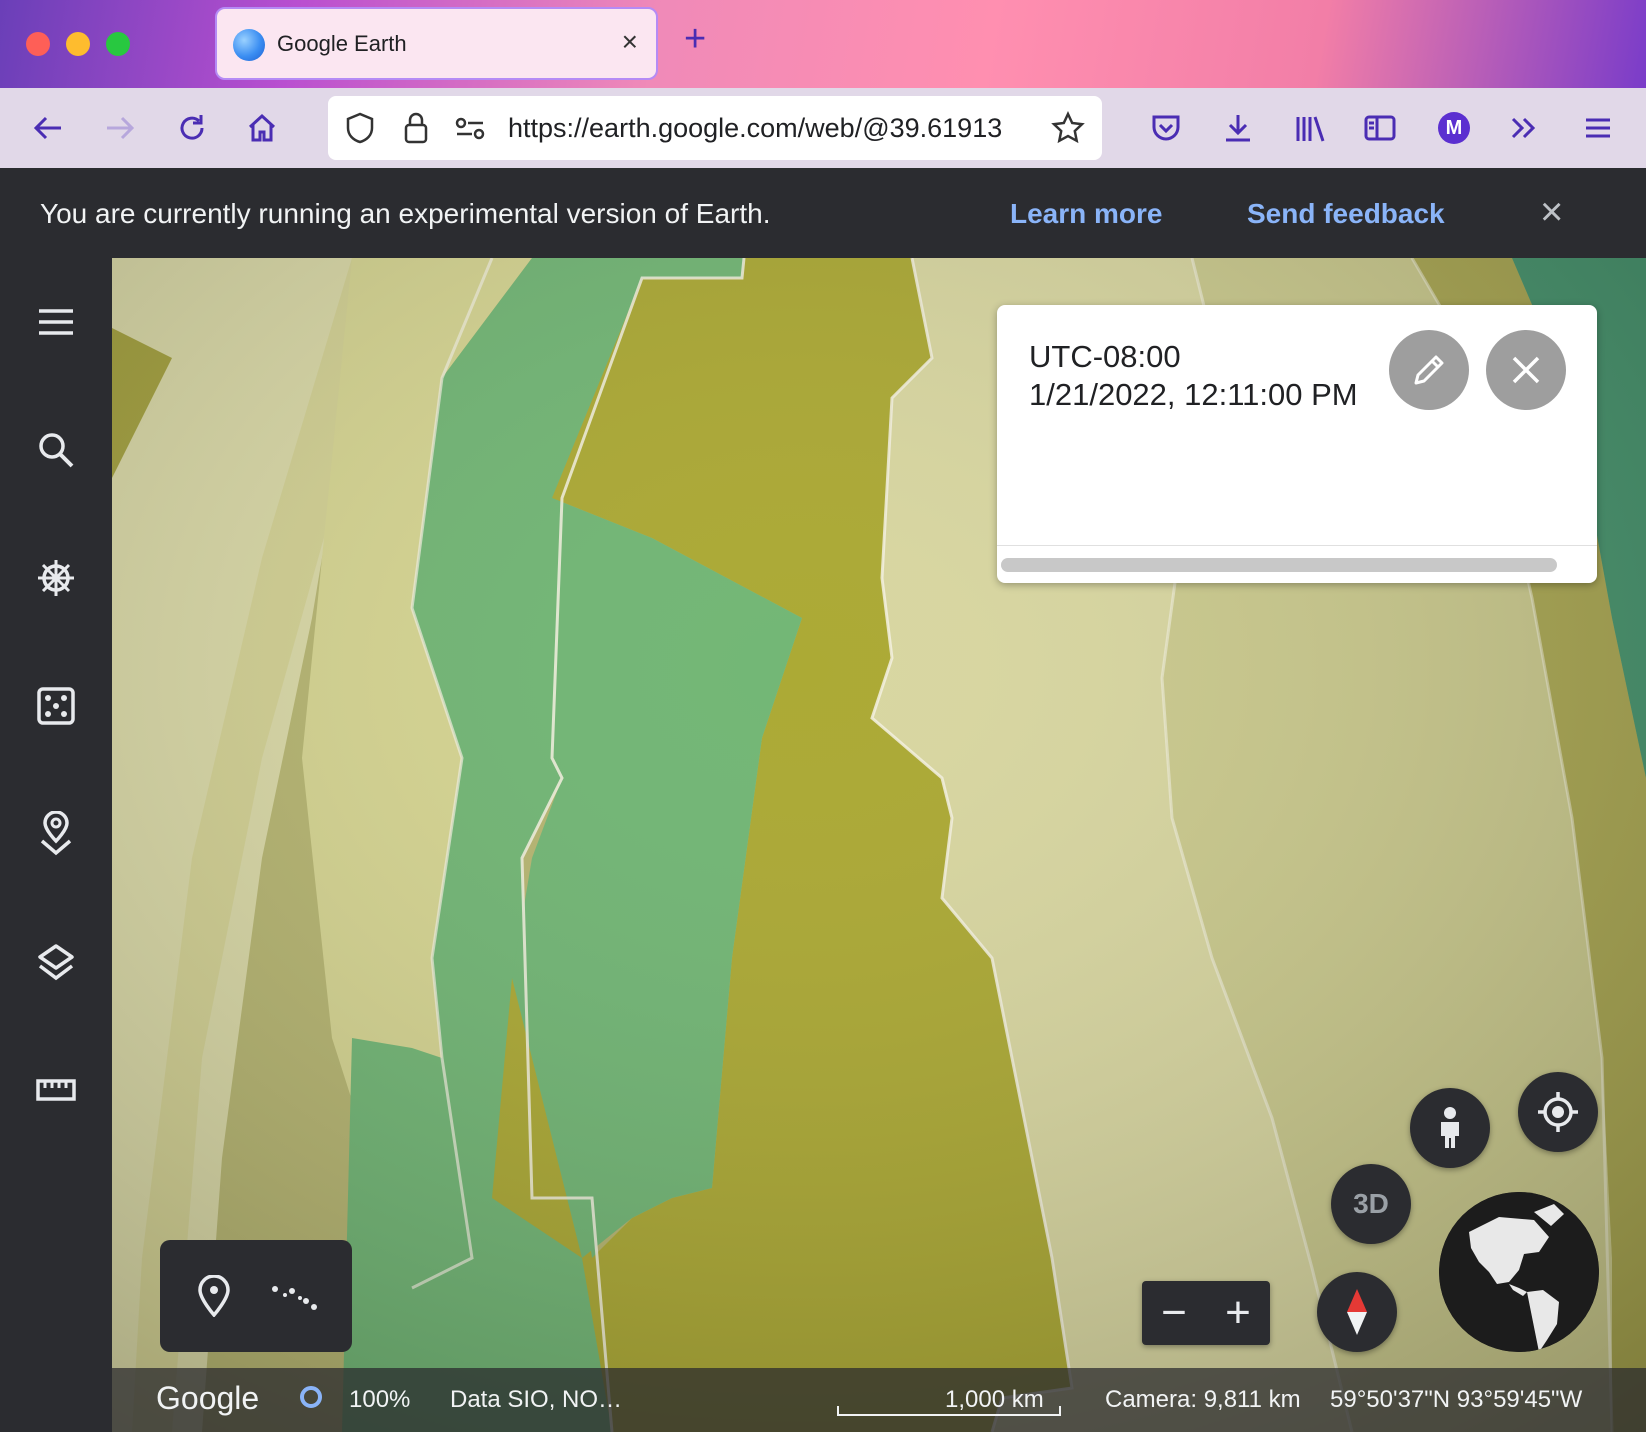 This screenshot has width=1646, height=1432. I want to click on library-icon, so click(1310, 128).